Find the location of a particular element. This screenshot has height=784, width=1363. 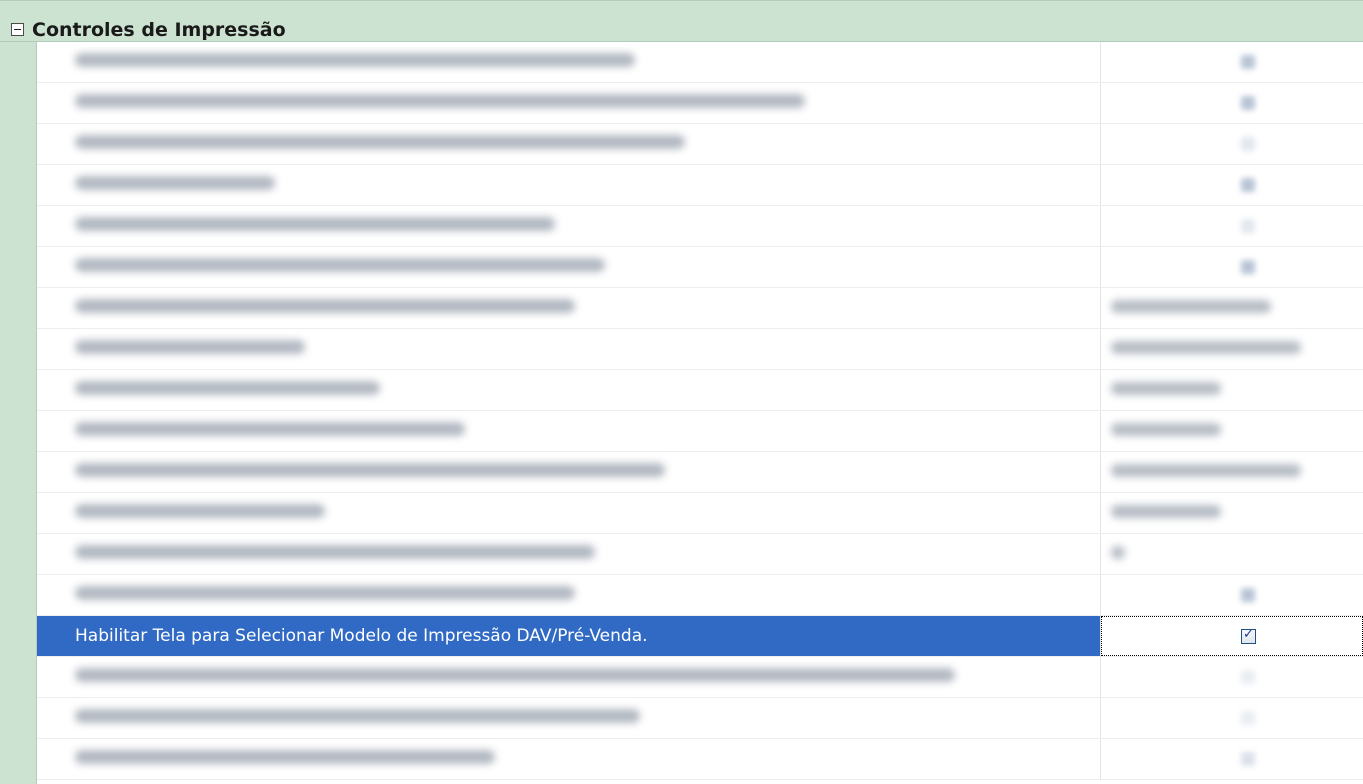

collapse-minus-icon is located at coordinates (17, 29).